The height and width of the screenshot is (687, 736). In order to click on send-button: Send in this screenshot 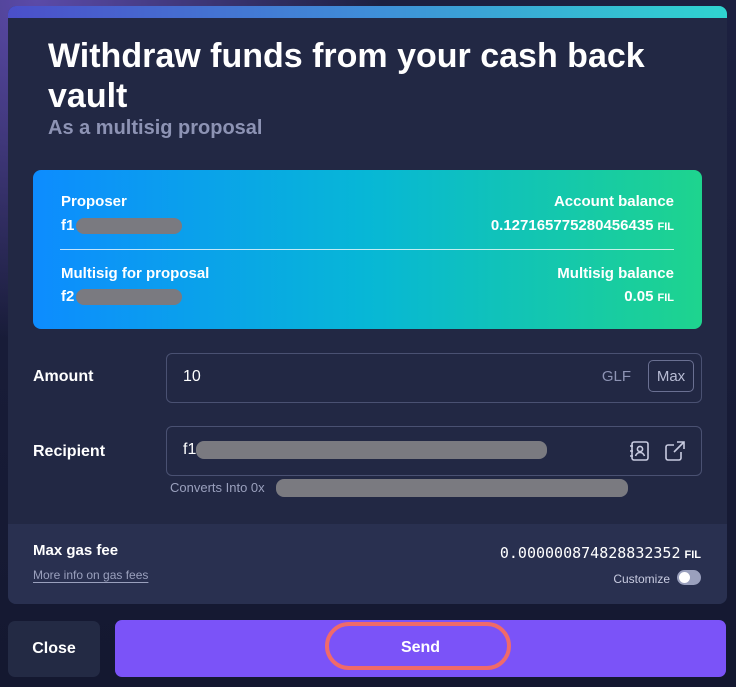, I will do `click(420, 648)`.